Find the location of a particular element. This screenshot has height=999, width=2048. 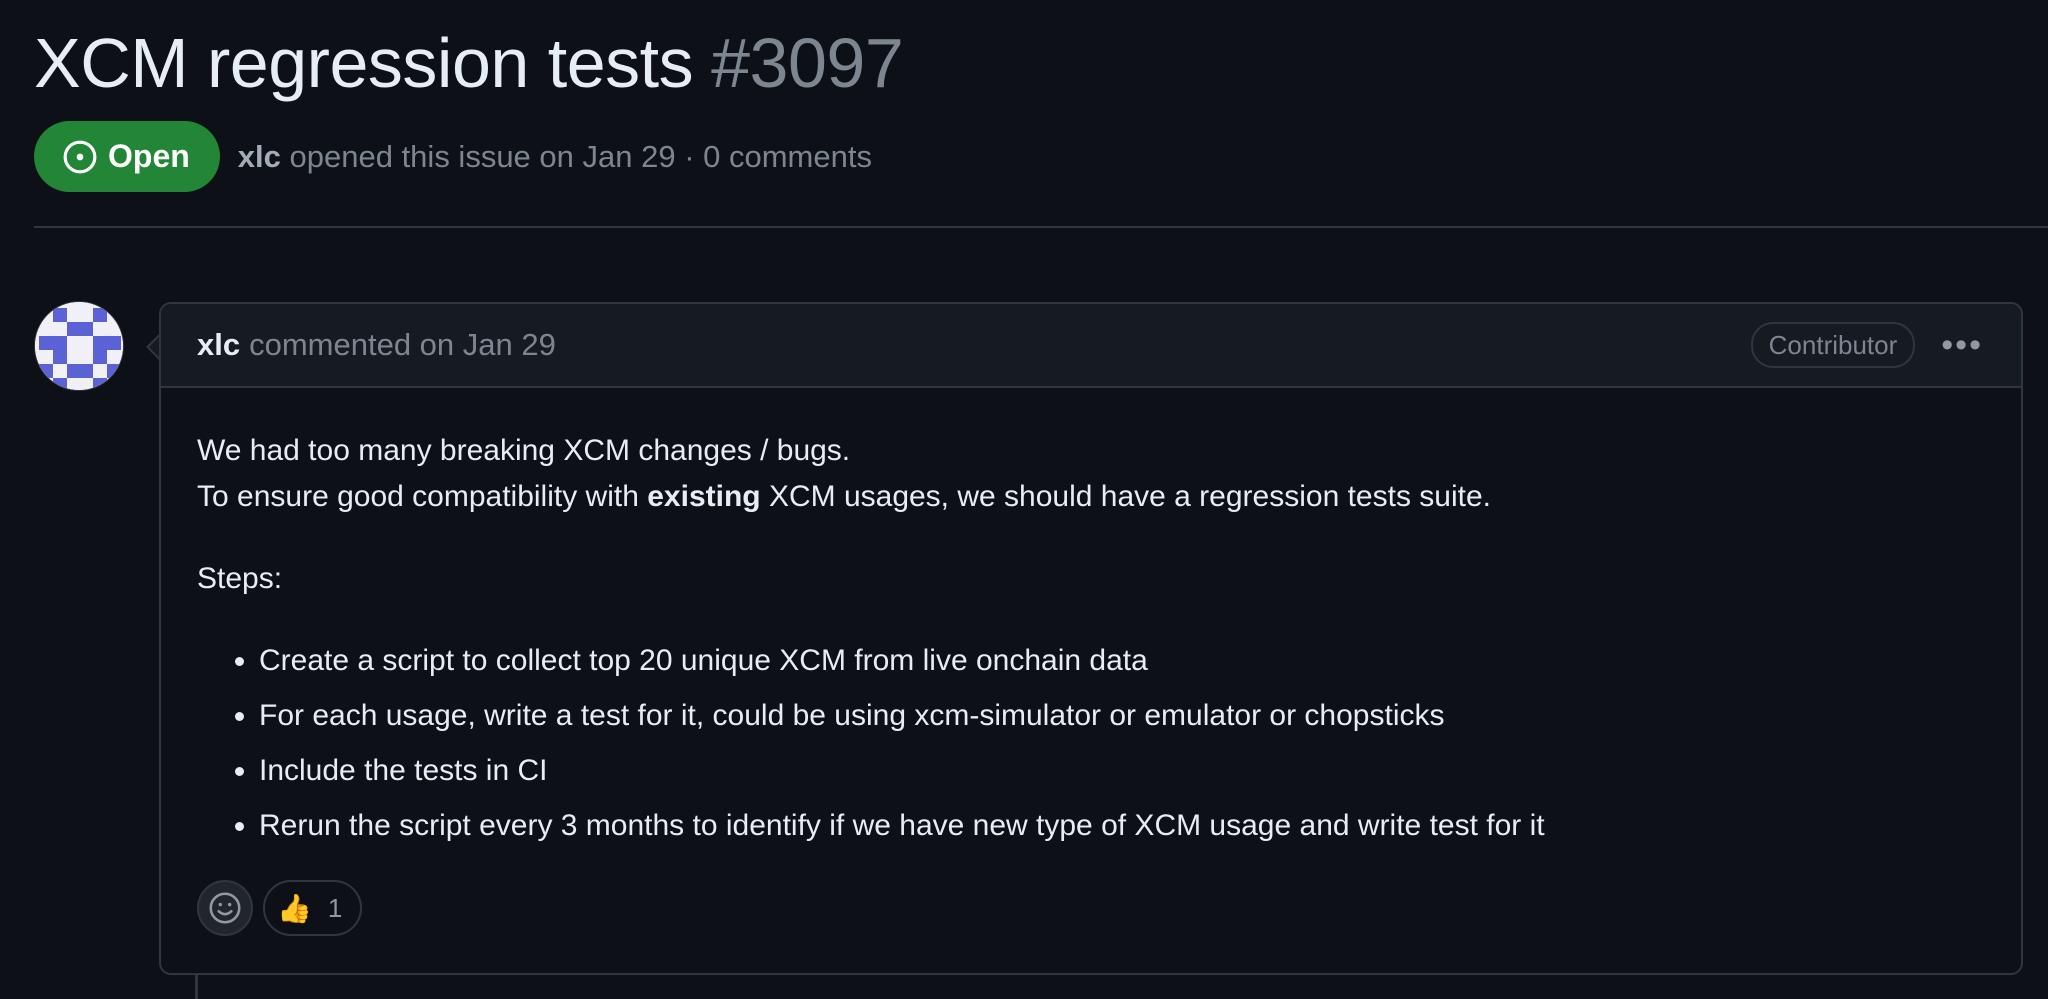

issue-title: XCM regression tests #3097 is located at coordinates (469, 63).